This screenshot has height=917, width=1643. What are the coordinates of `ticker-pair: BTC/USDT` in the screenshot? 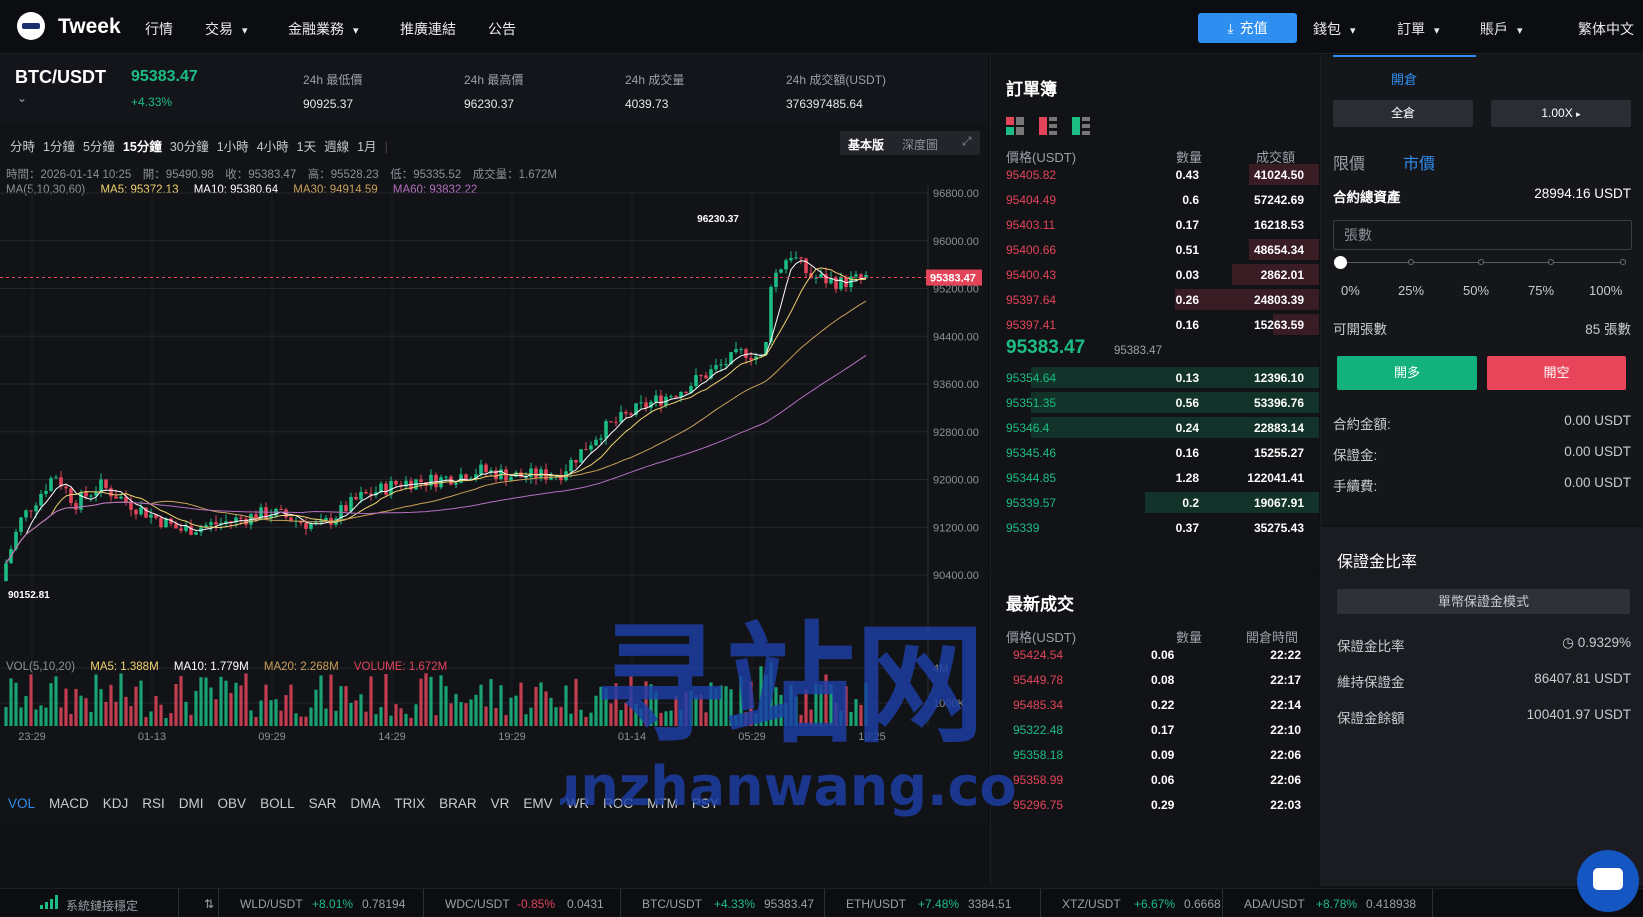 It's located at (672, 904).